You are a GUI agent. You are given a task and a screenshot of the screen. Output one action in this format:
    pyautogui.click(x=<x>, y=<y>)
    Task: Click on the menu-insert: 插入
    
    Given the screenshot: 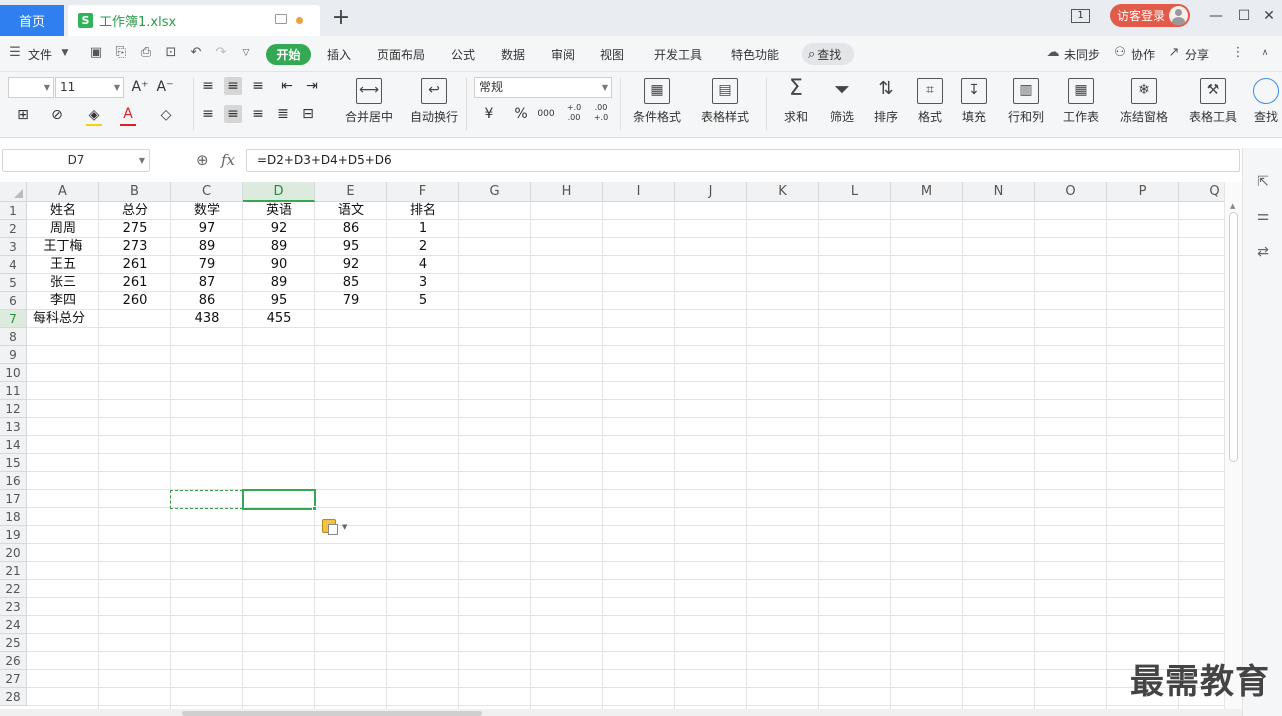 What is the action you would take?
    pyautogui.click(x=339, y=54)
    